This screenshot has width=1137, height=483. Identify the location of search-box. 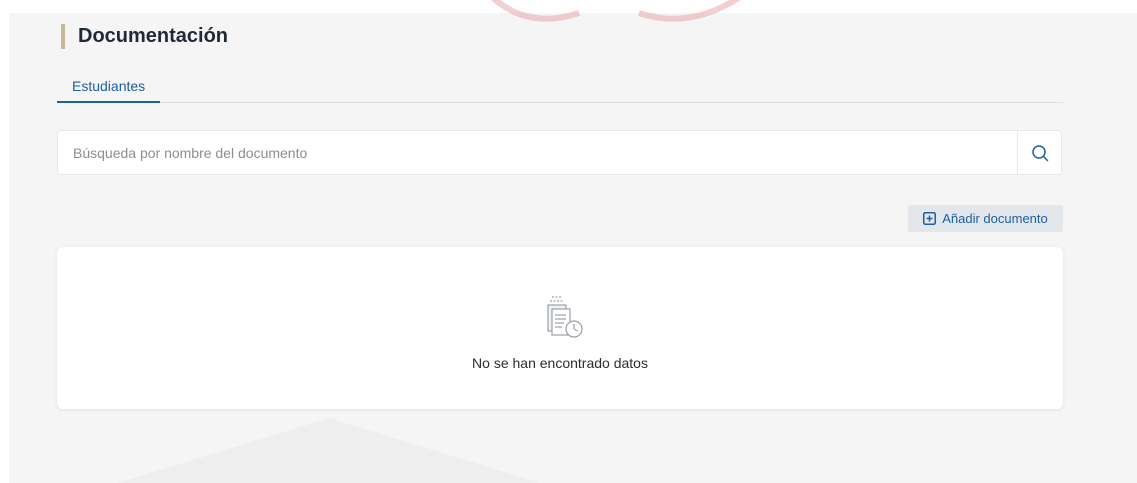
(559, 152).